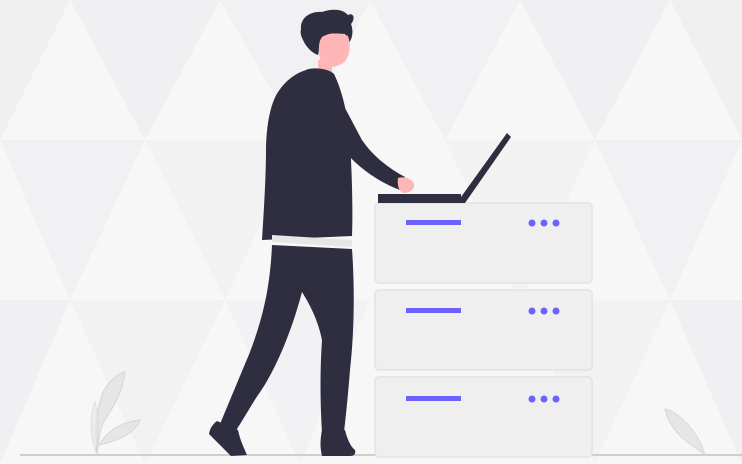 The width and height of the screenshot is (742, 464). I want to click on right-plant, so click(685, 432).